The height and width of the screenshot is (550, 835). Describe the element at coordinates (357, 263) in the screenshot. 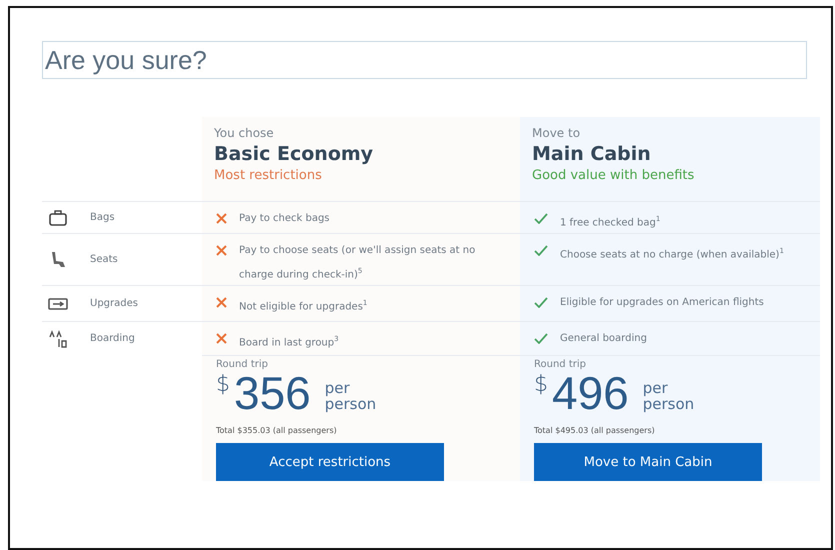

I see `feature-text: Pay to choose seats (or we'll assign seats at no charge during check-in)$^{5}$` at that location.